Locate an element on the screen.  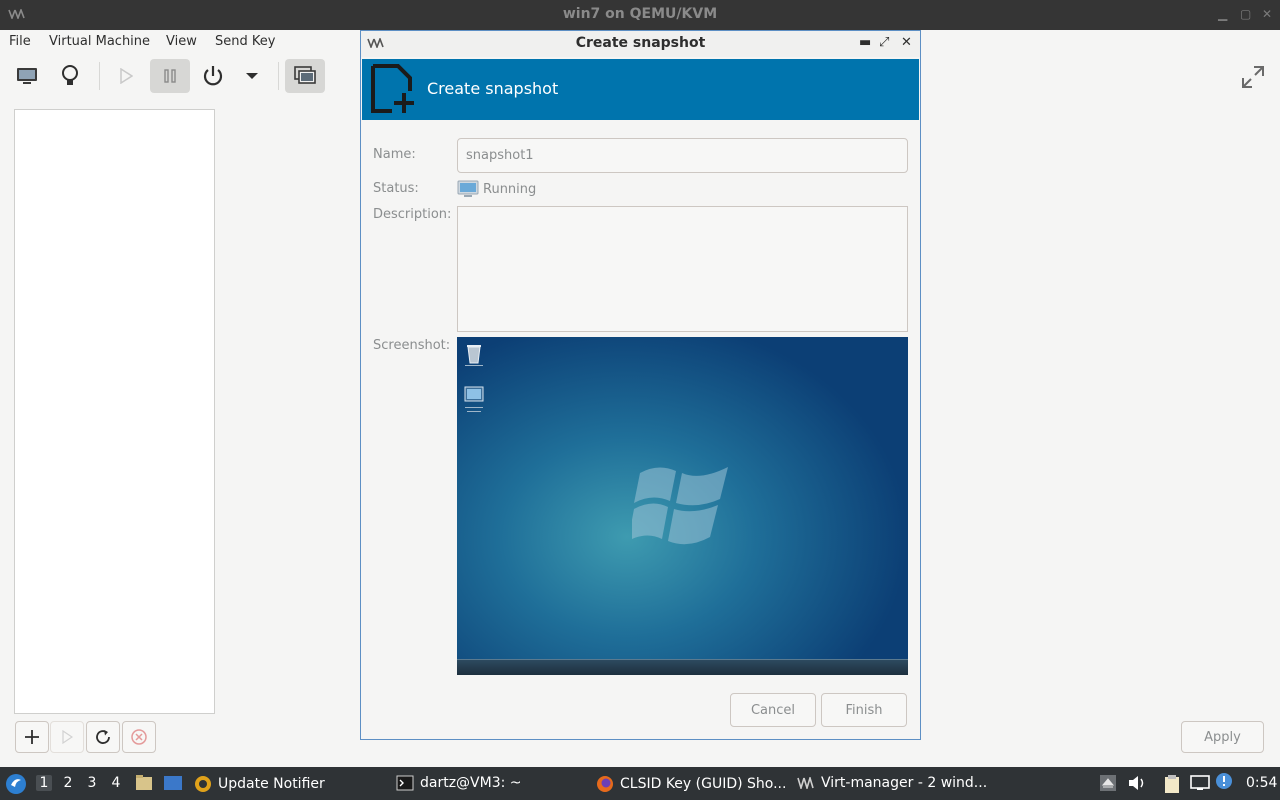
vm-taskbar is located at coordinates (682, 667).